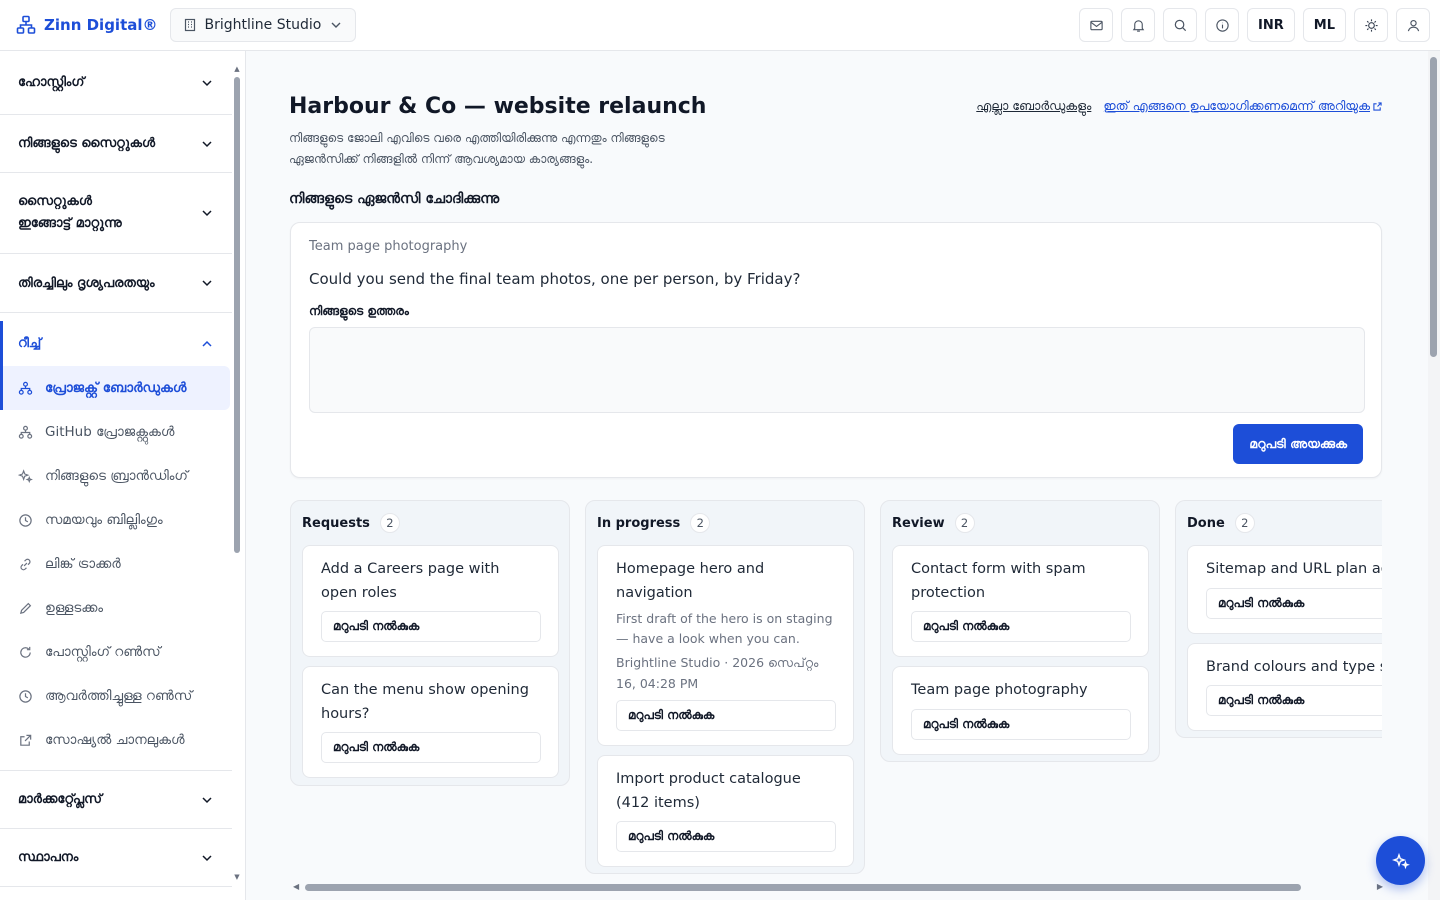  I want to click on profile-button, so click(1413, 25).